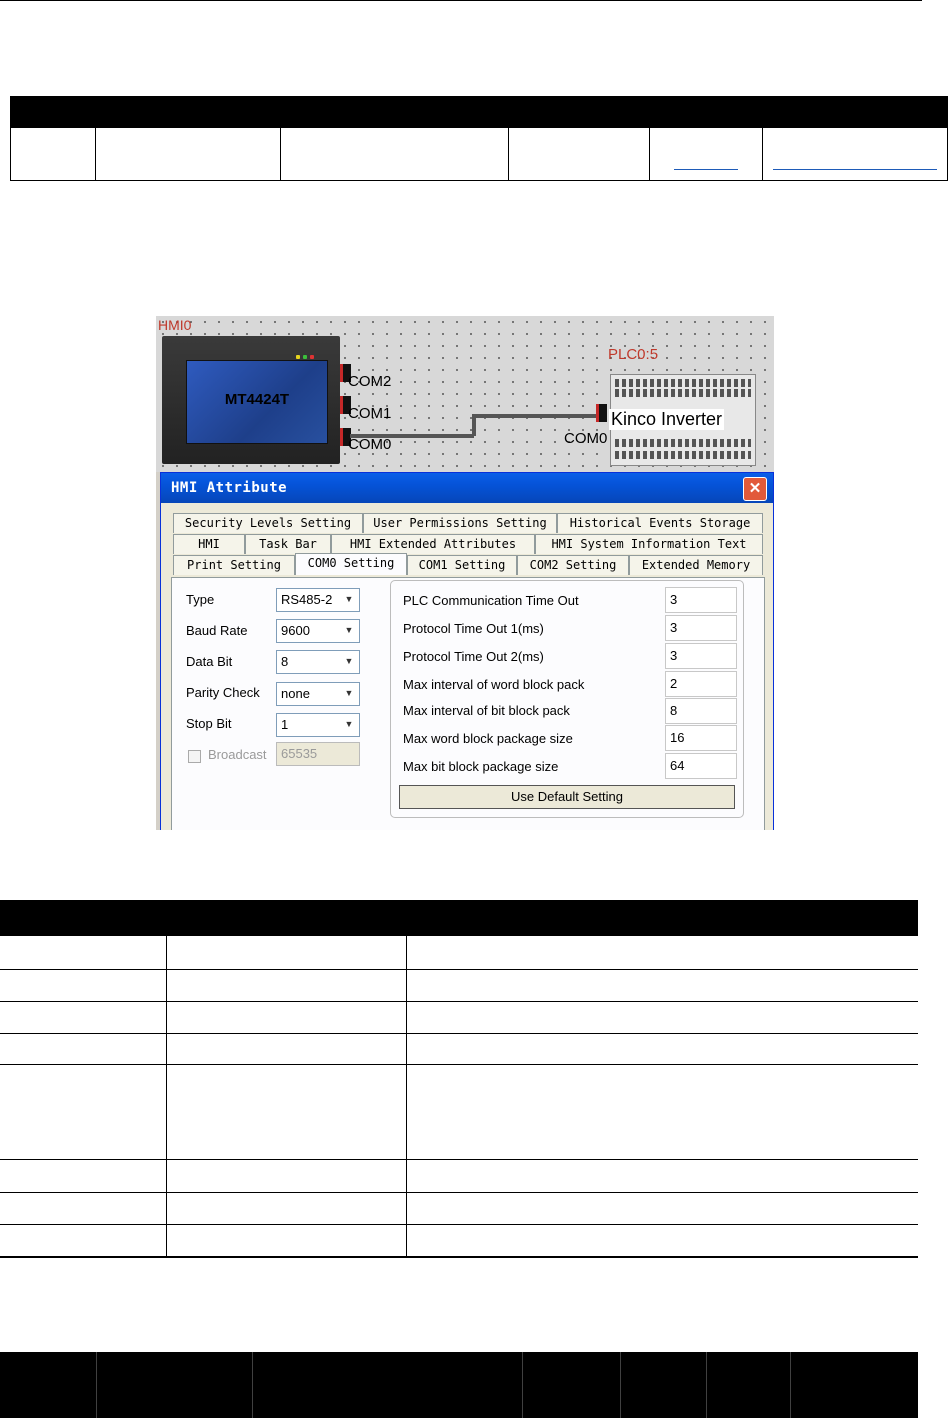 The width and height of the screenshot is (948, 1421). Describe the element at coordinates (660, 523) in the screenshot. I see `tab-historical-events: Historical Events Storage` at that location.